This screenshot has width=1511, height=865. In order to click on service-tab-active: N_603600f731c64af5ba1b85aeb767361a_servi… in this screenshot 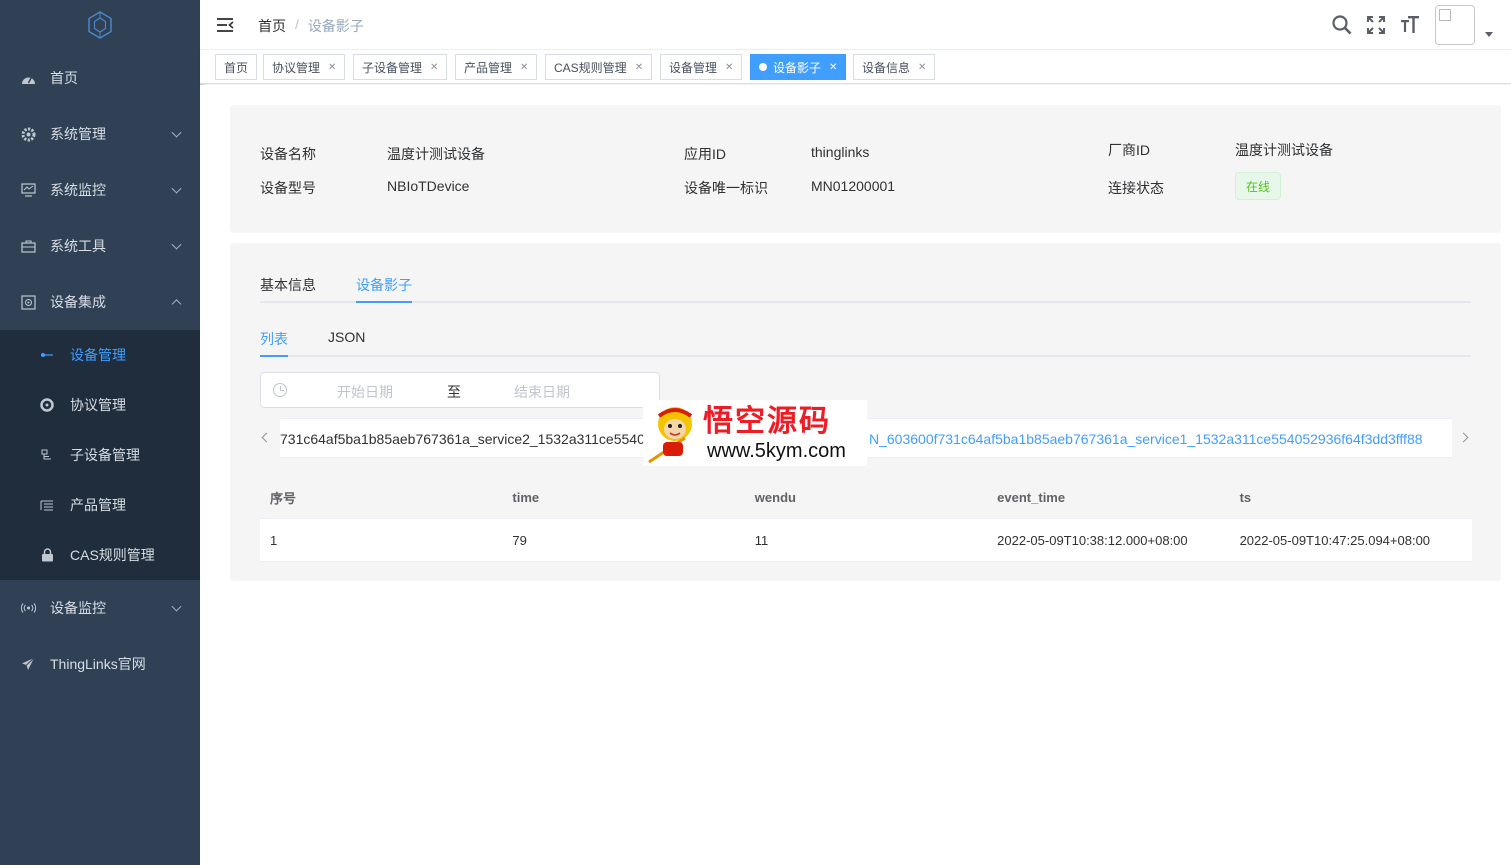, I will do `click(1146, 439)`.